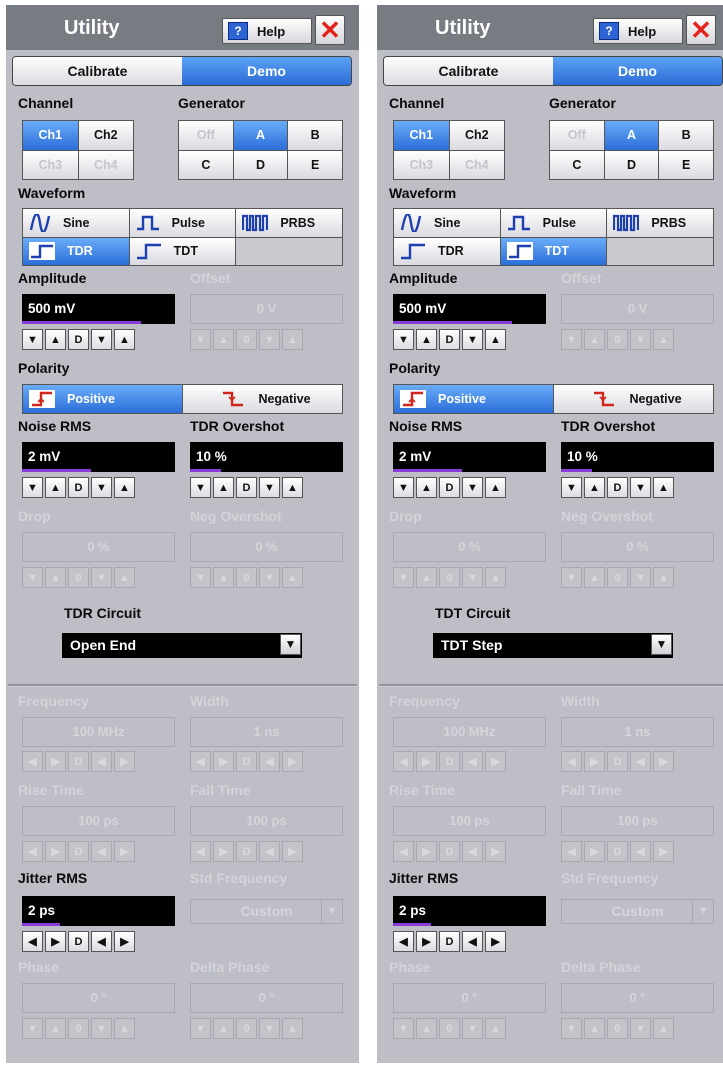 The image size is (723, 1068). What do you see at coordinates (55, 426) in the screenshot?
I see `noise-rms-label: Noise RMS` at bounding box center [55, 426].